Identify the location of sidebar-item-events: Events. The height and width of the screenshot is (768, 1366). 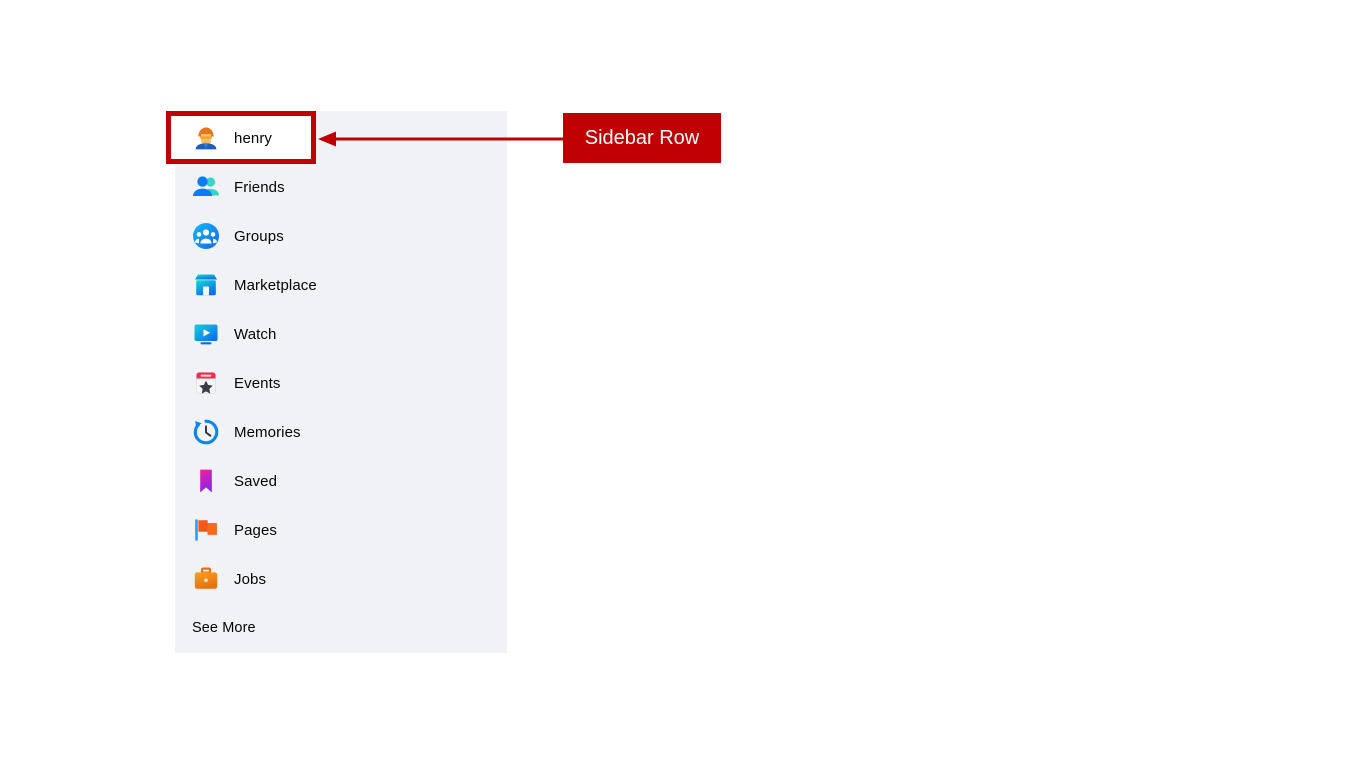
(341, 383).